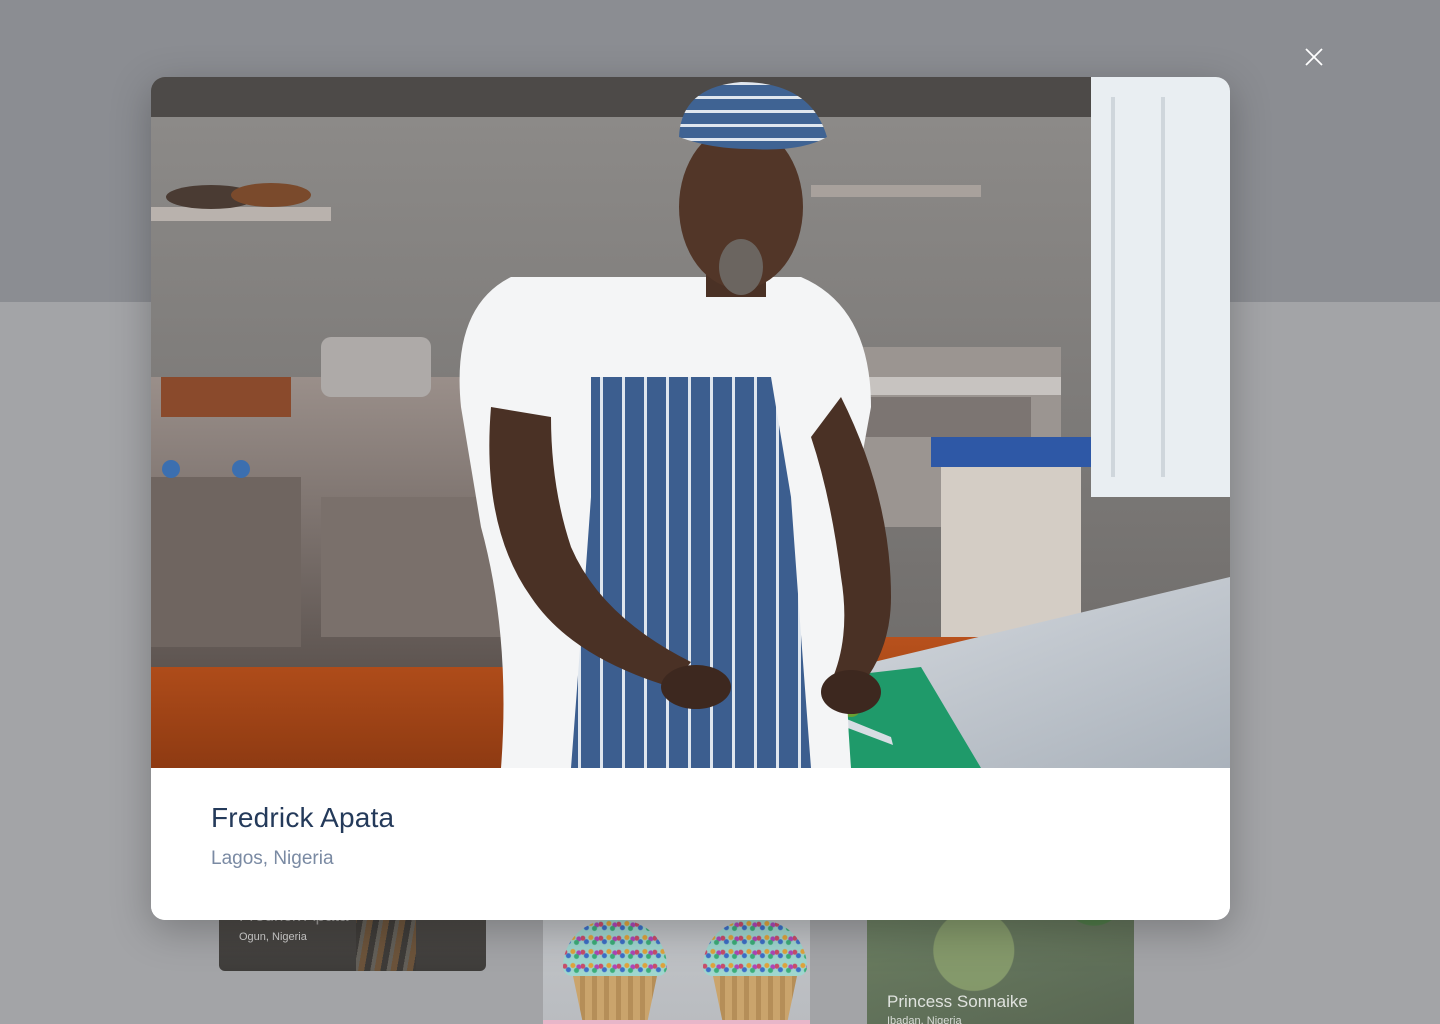 The width and height of the screenshot is (1440, 1024). Describe the element at coordinates (272, 858) in the screenshot. I see `profile-location: Lagos, Nigeria` at that location.